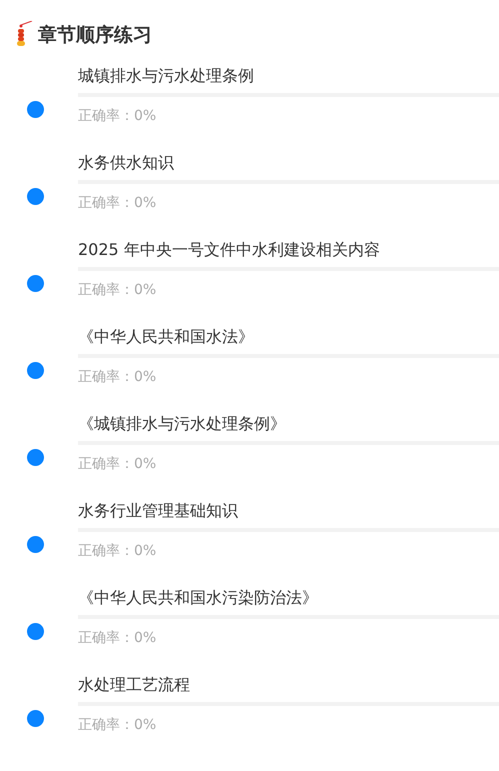 The image size is (499, 771). Describe the element at coordinates (134, 685) in the screenshot. I see `chapter-title: 水处理工艺流程` at that location.